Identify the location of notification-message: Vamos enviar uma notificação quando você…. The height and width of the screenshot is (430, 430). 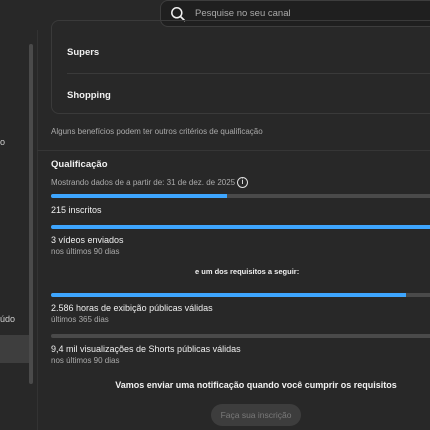
(256, 385).